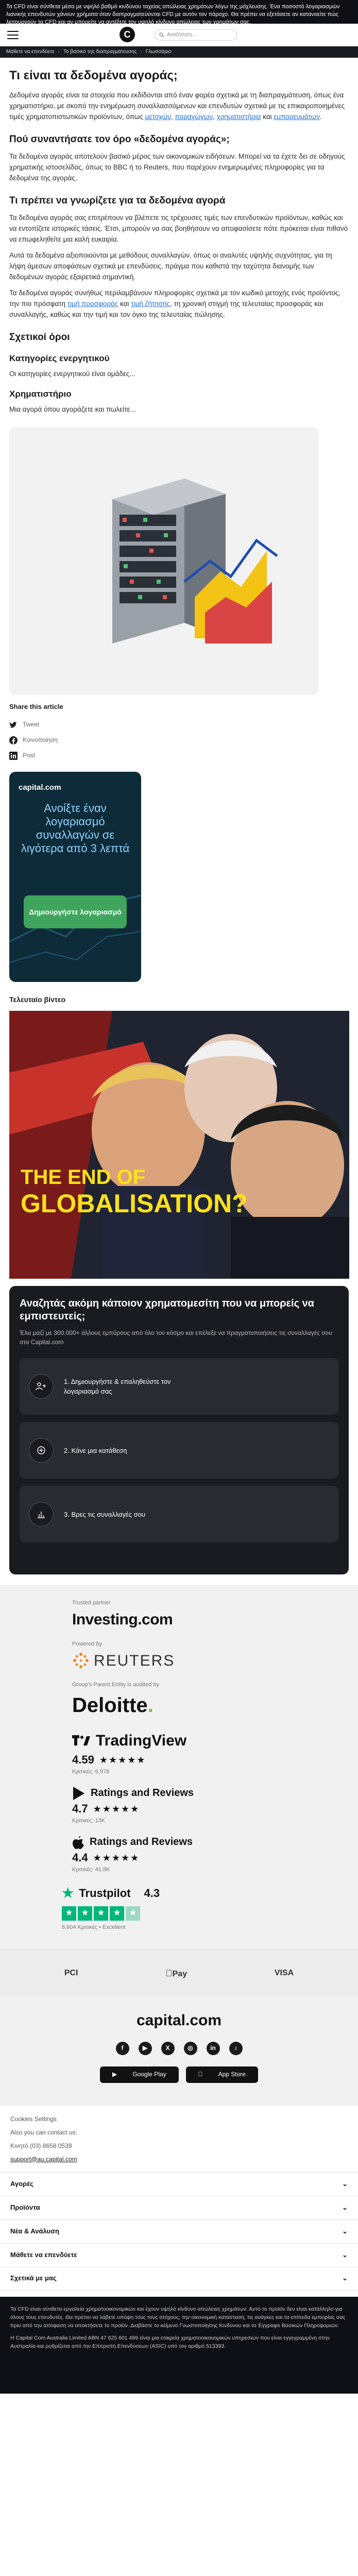  I want to click on tradingview-rating-value: 4.59, so click(83, 1760).